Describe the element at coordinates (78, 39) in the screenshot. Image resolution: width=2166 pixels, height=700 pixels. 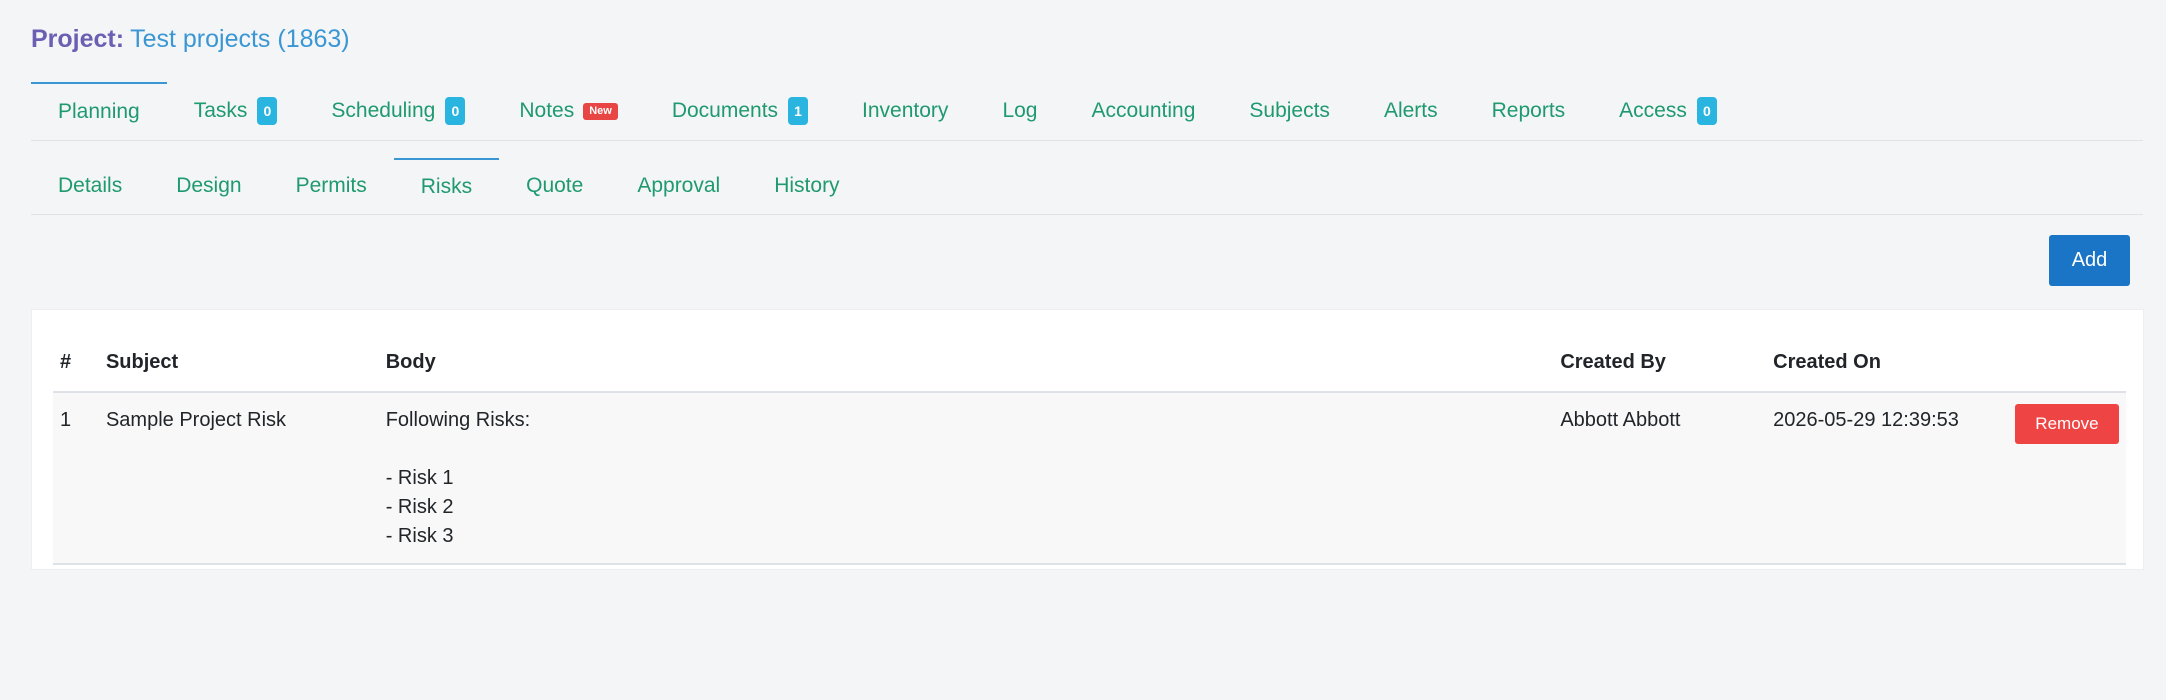
I see `project-label: Project:` at that location.